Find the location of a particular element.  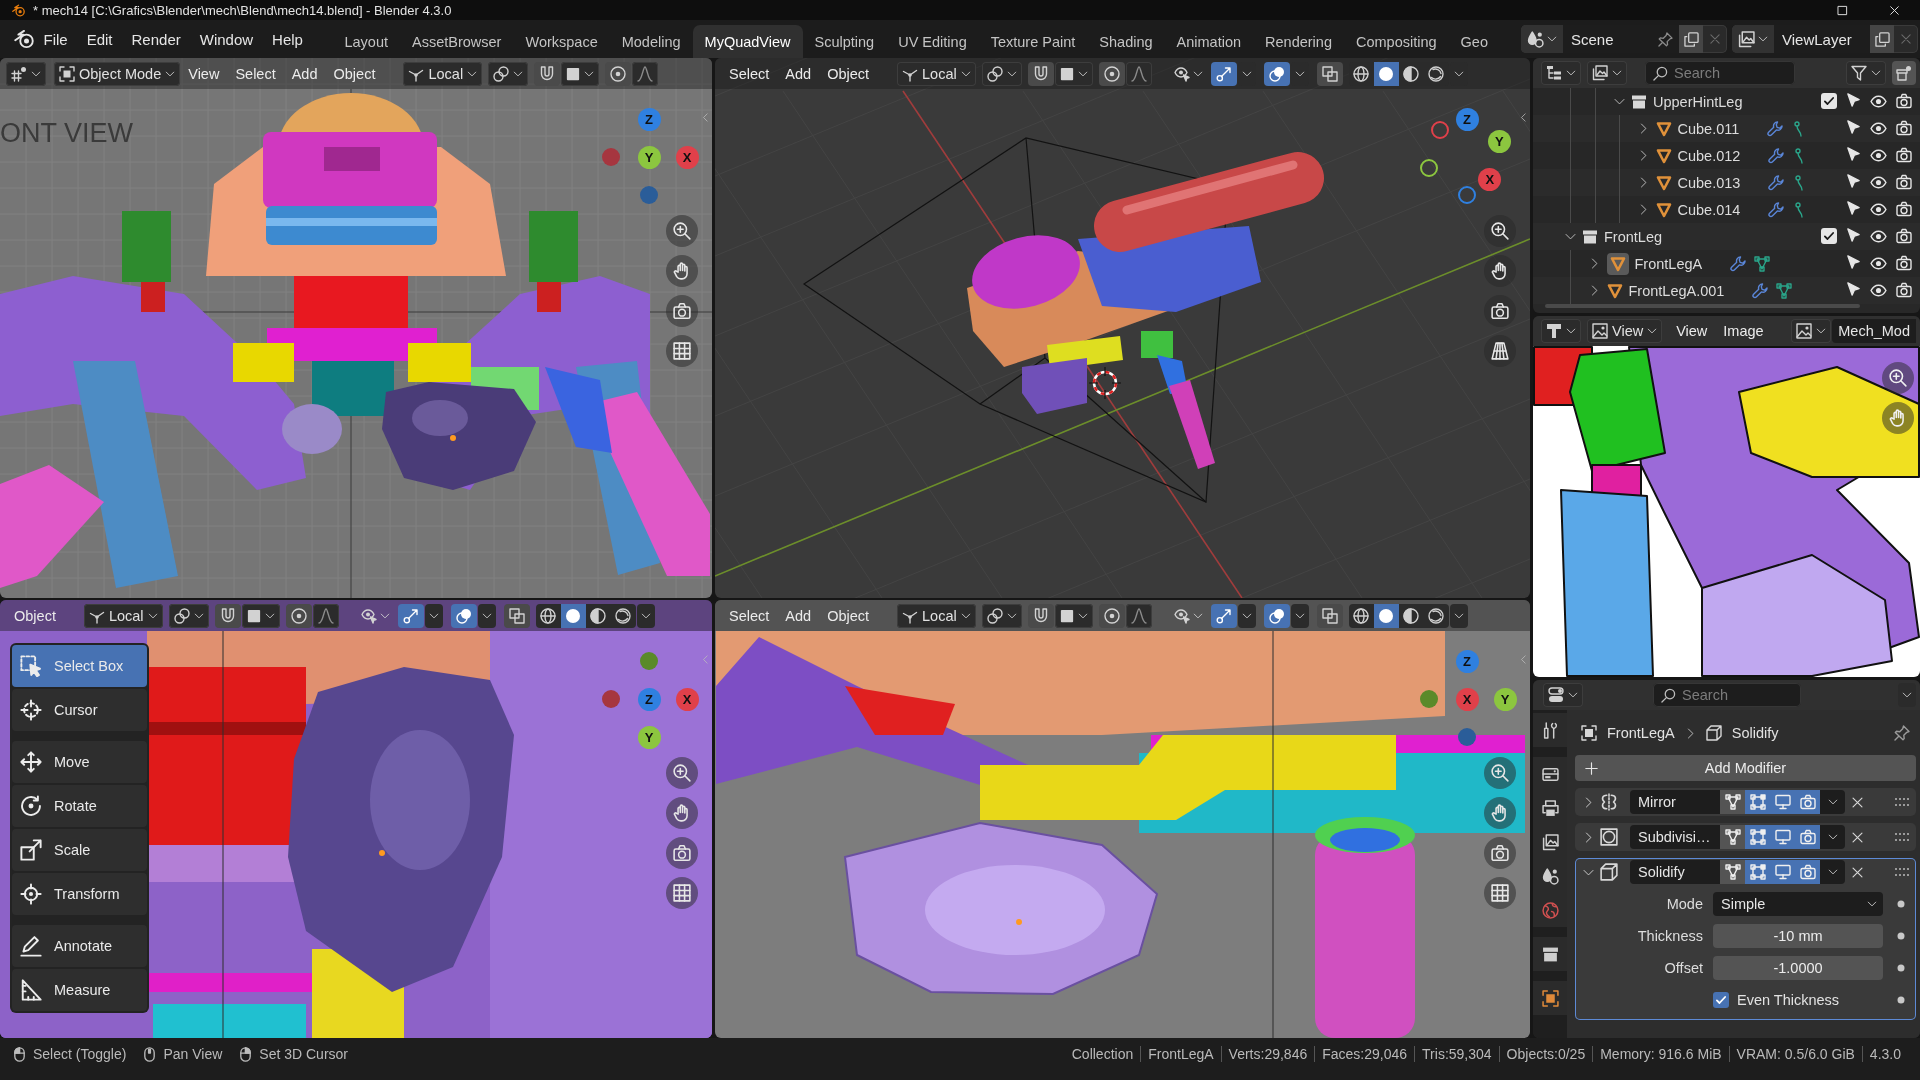

xray-toggle is located at coordinates (516, 615).